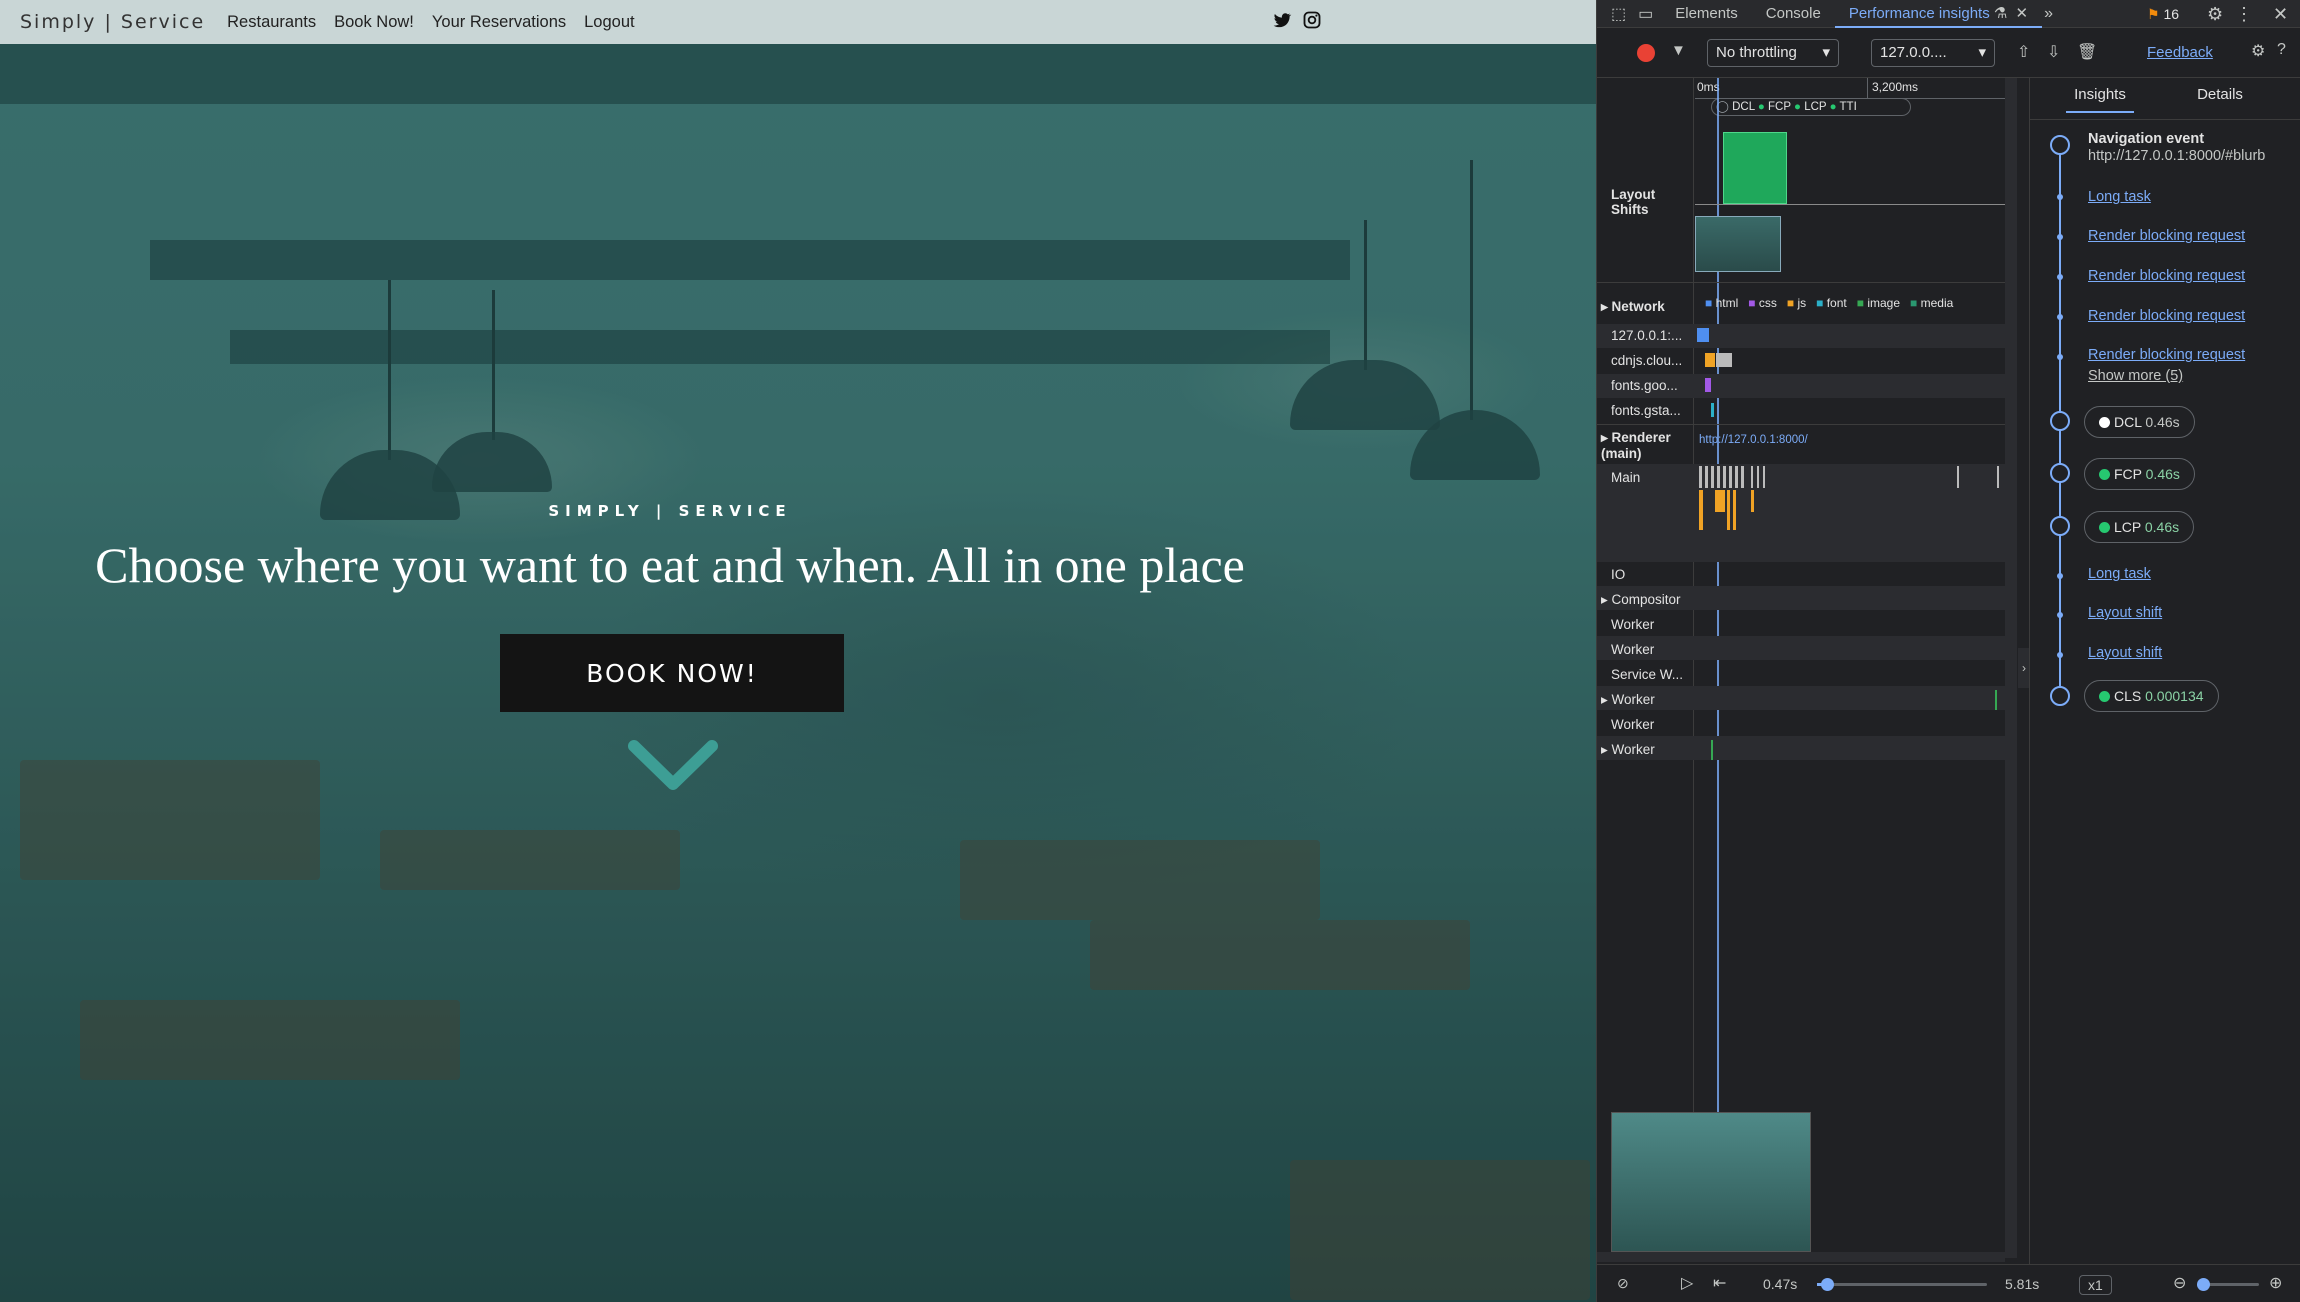 The image size is (2300, 1302). I want to click on jump-to-start-icon: ⇤, so click(1719, 1283).